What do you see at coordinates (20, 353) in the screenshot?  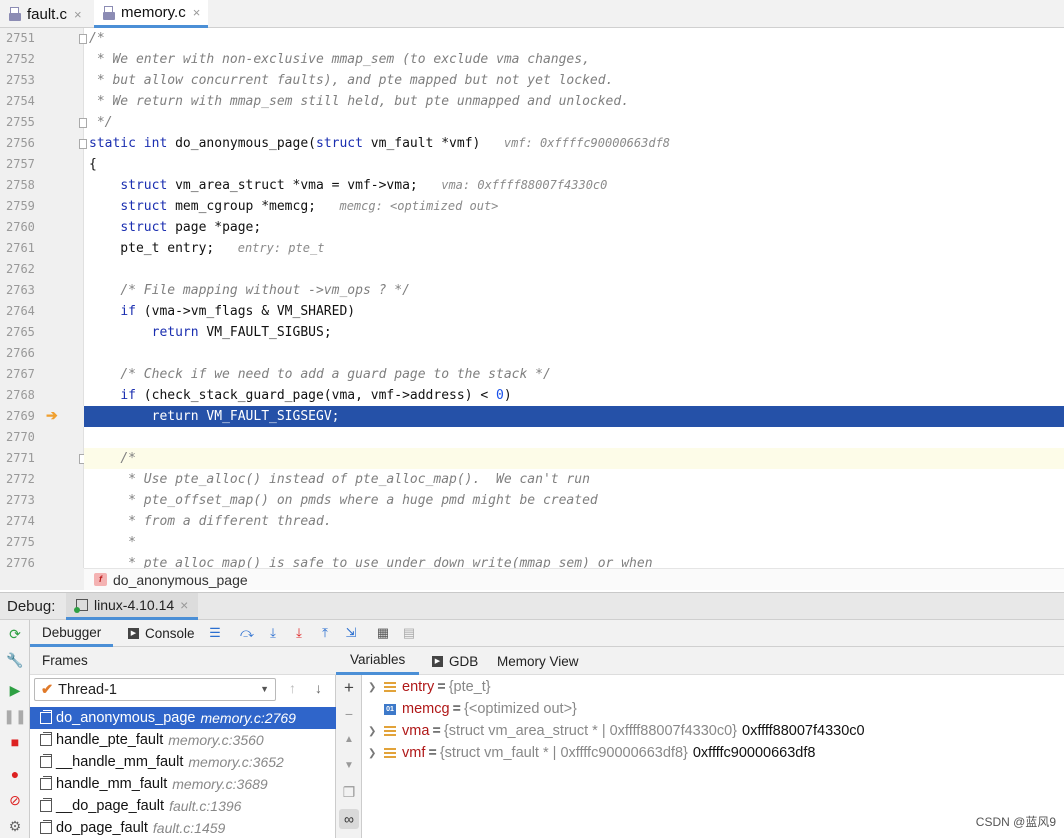 I see `line-number: 2766` at bounding box center [20, 353].